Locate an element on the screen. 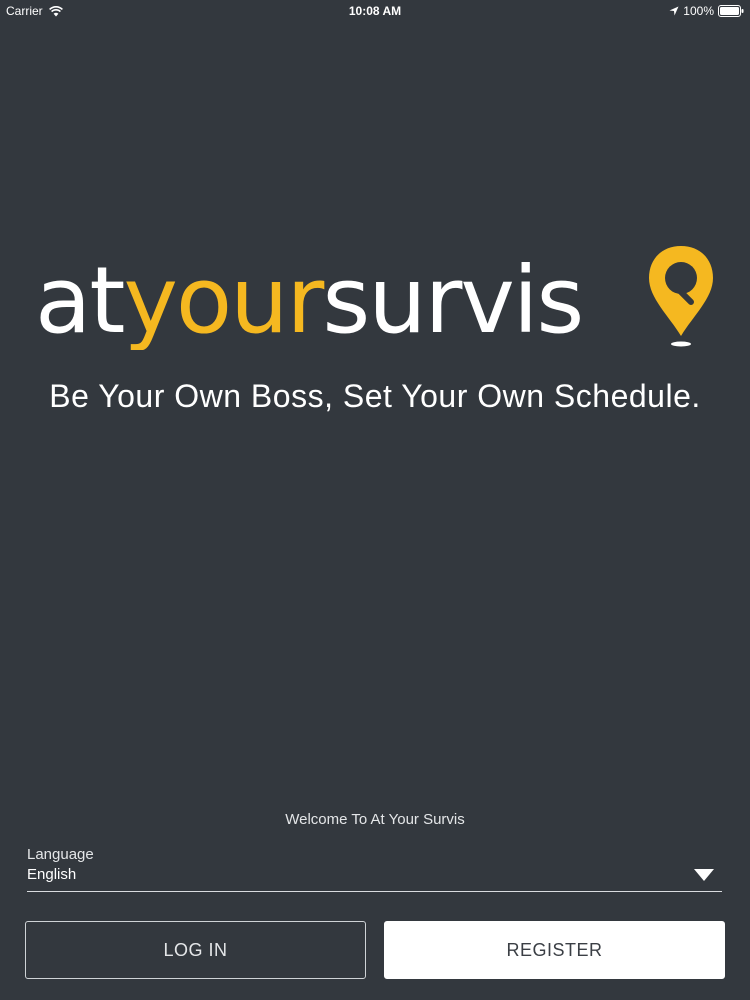 The image size is (750, 1000). login-button: LOG IN is located at coordinates (195, 950).